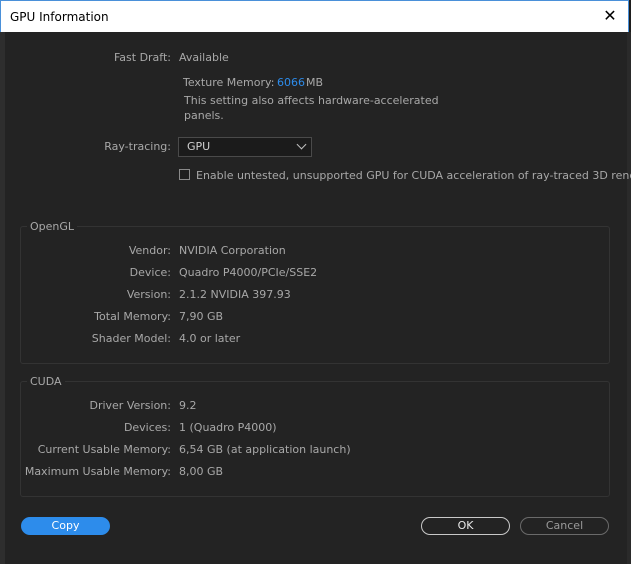  What do you see at coordinates (130, 405) in the screenshot?
I see `cuda-row-label: Driver Version:` at bounding box center [130, 405].